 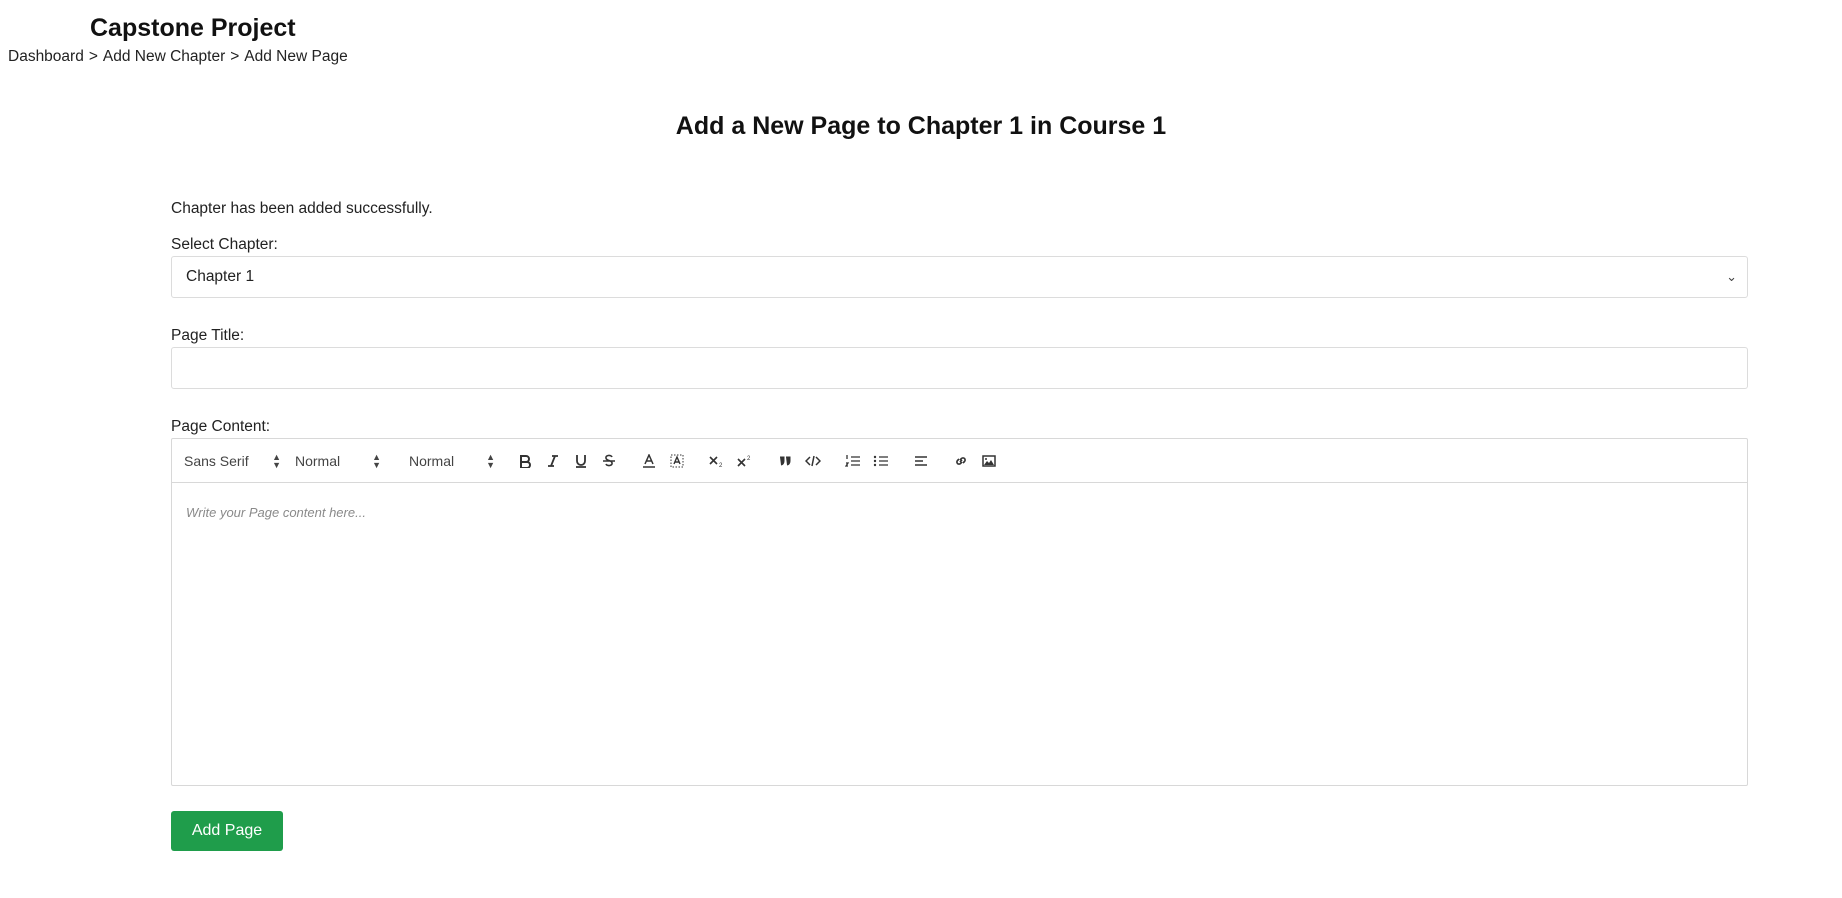 I want to click on underline-icon, so click(x=581, y=461).